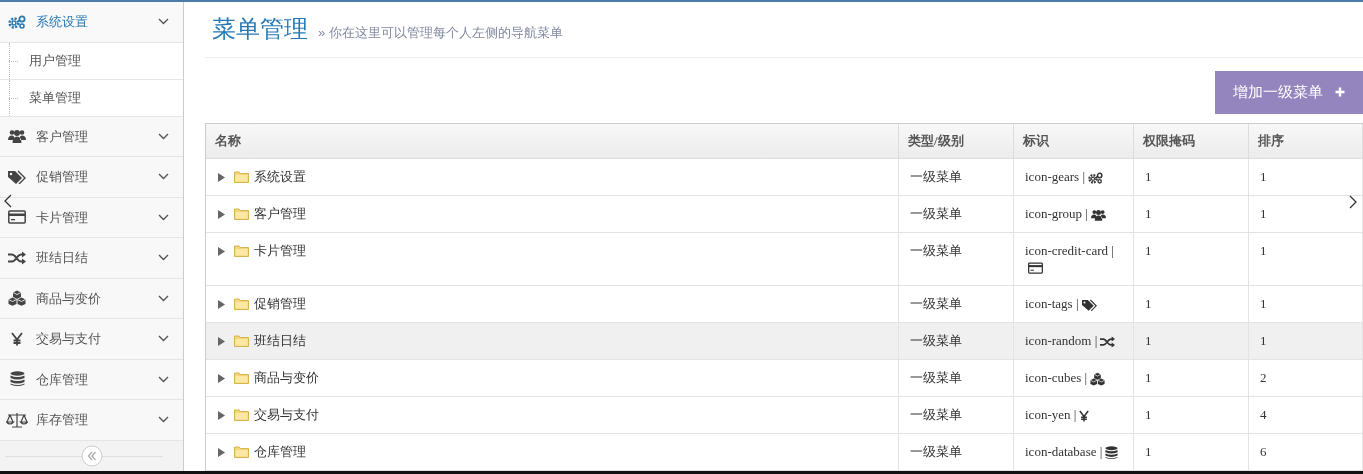  What do you see at coordinates (1263, 414) in the screenshot?
I see `table-cell: 4` at bounding box center [1263, 414].